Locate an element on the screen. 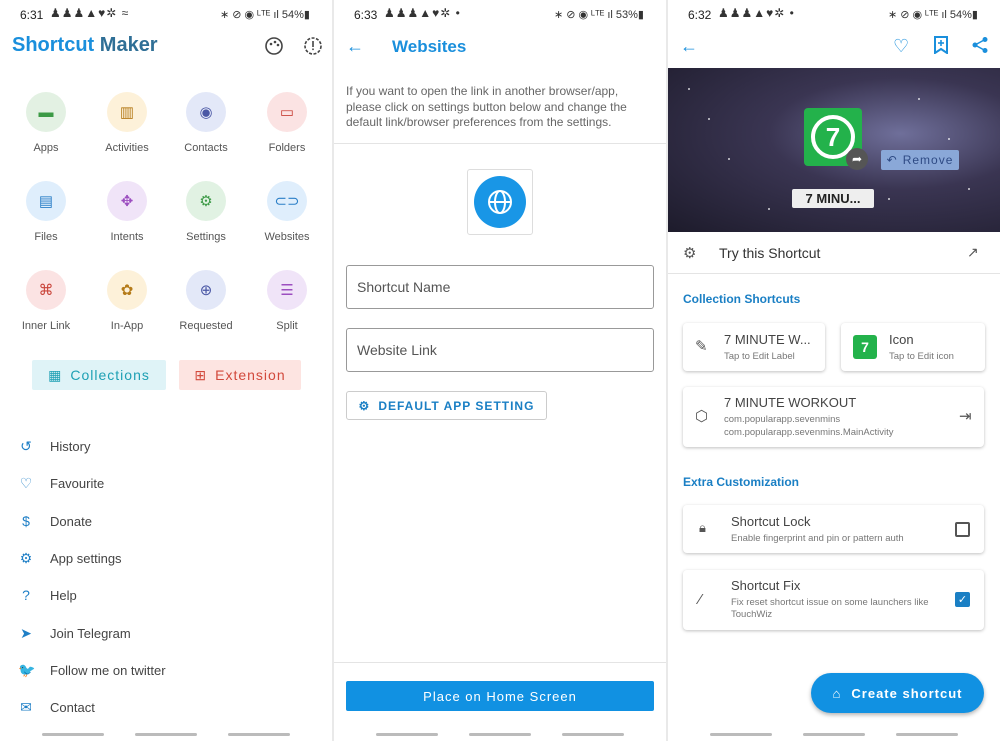 The width and height of the screenshot is (1000, 741). create-shortcut-button: ⌂ Create shortcut is located at coordinates (897, 693).